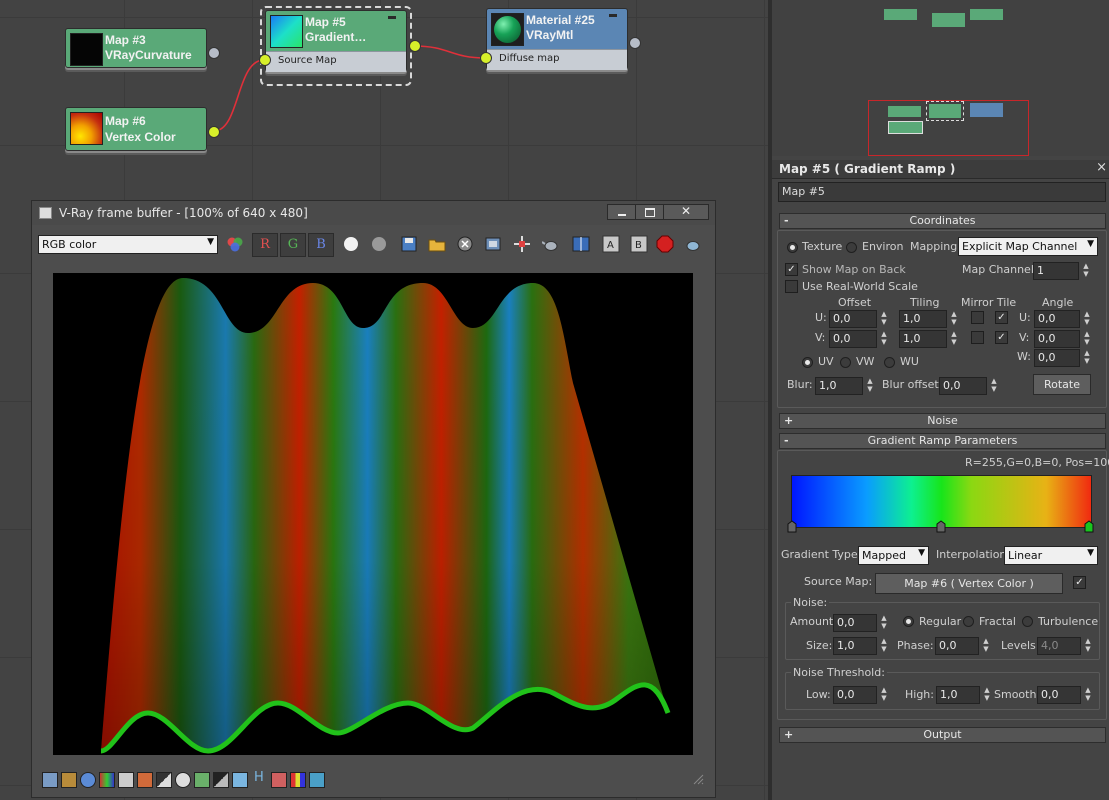 The height and width of the screenshot is (800, 1109). What do you see at coordinates (392, 17) in the screenshot?
I see `map5-collapse-button` at bounding box center [392, 17].